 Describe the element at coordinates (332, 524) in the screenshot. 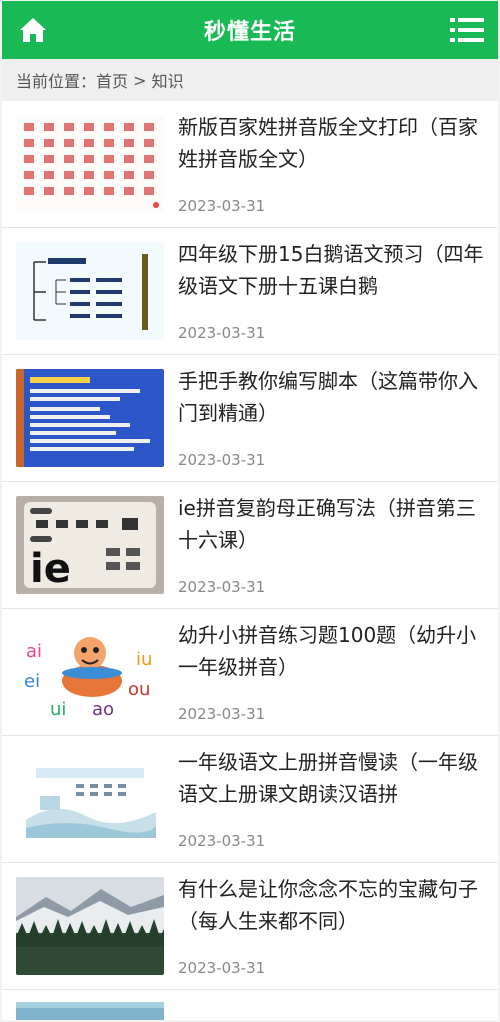

I see `article-title: ie拼音复韵母正确写法（拼音第三十六课）` at that location.